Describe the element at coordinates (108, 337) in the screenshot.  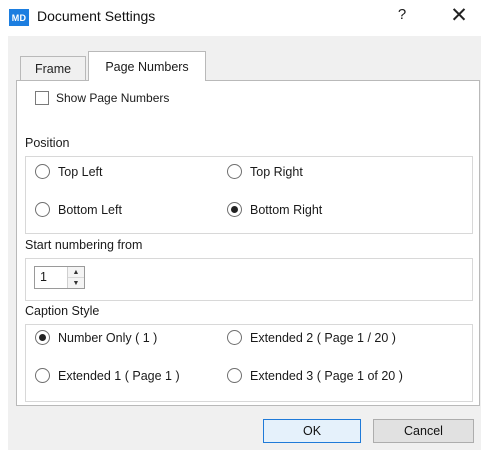
I see `radio-number-only-label: Number Only ( 1 )` at that location.